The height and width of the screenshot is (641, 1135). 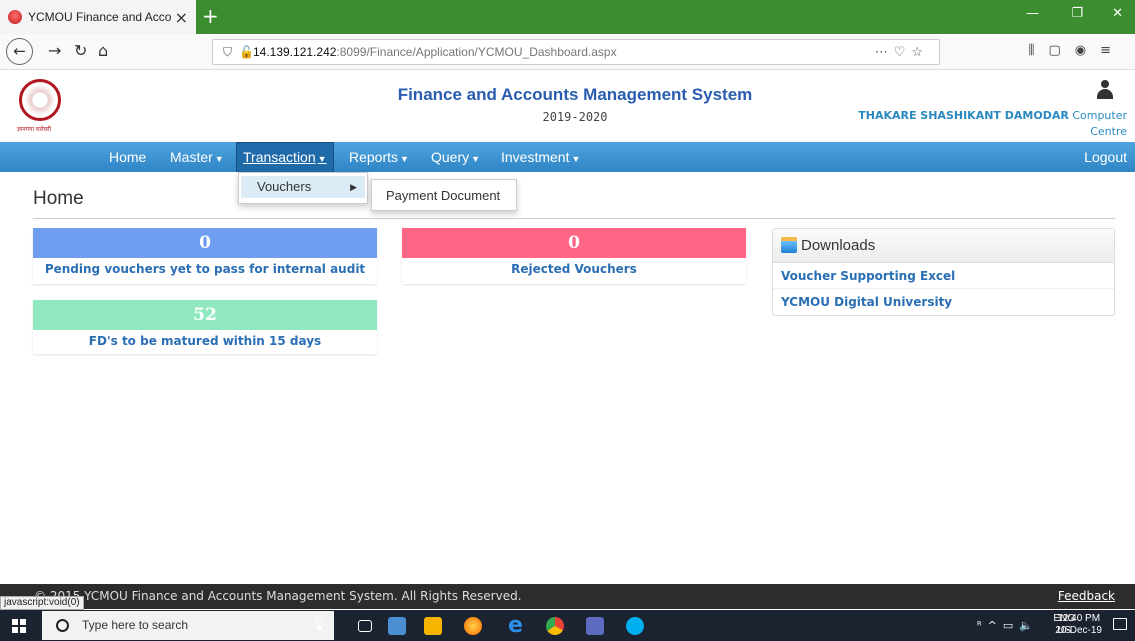 I want to click on menu-master: Master ▼, so click(x=197, y=157).